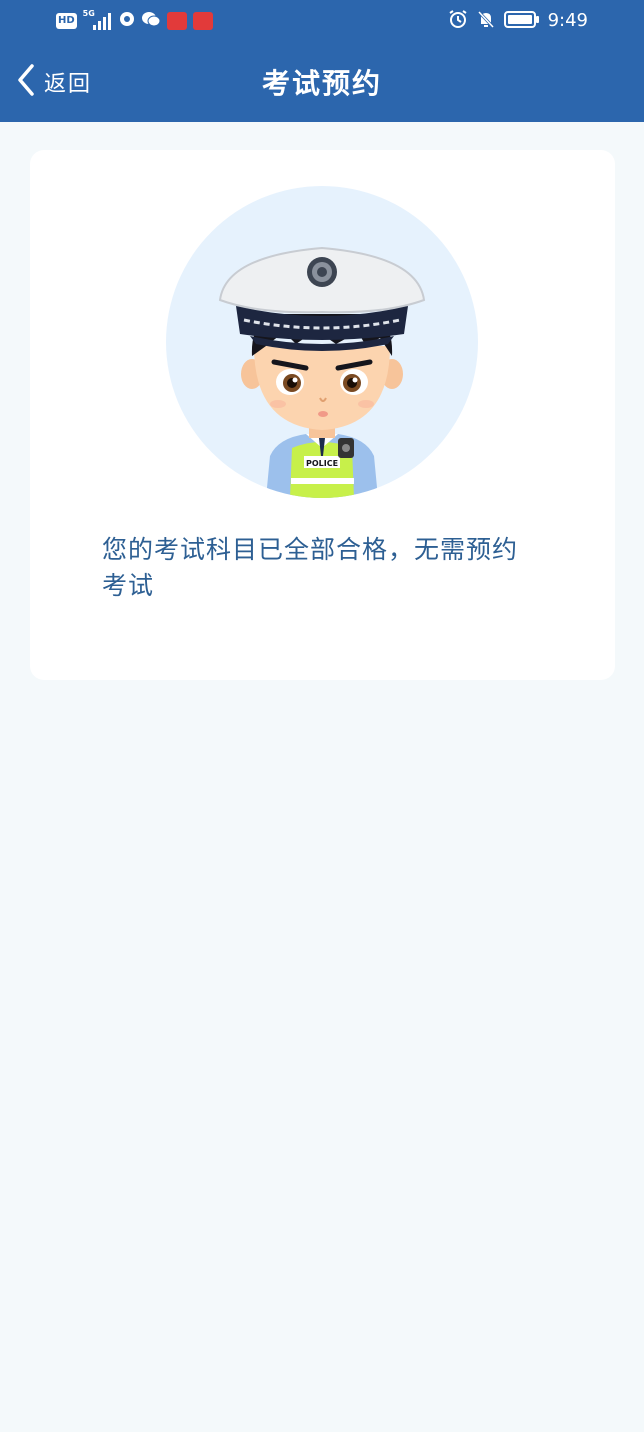 This screenshot has width=644, height=1432. I want to click on wechat-icon, so click(151, 21).